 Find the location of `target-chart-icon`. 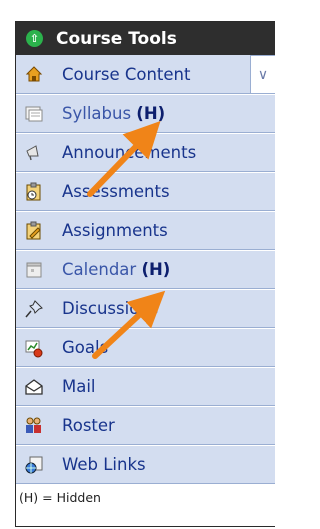

target-chart-icon is located at coordinates (34, 348).